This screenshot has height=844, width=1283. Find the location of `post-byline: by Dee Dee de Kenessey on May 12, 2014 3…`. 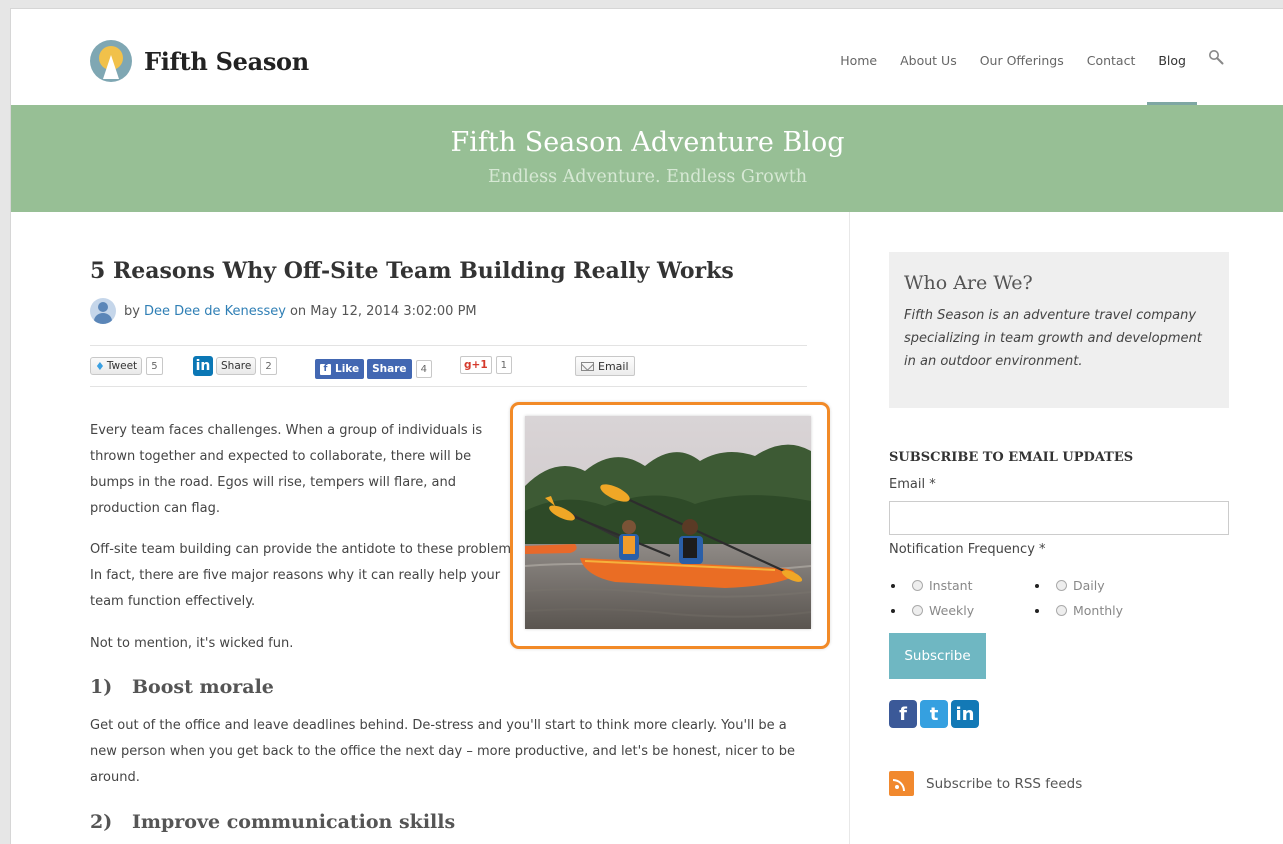

post-byline: by Dee Dee de Kenessey on May 12, 2014 3… is located at coordinates (283, 311).